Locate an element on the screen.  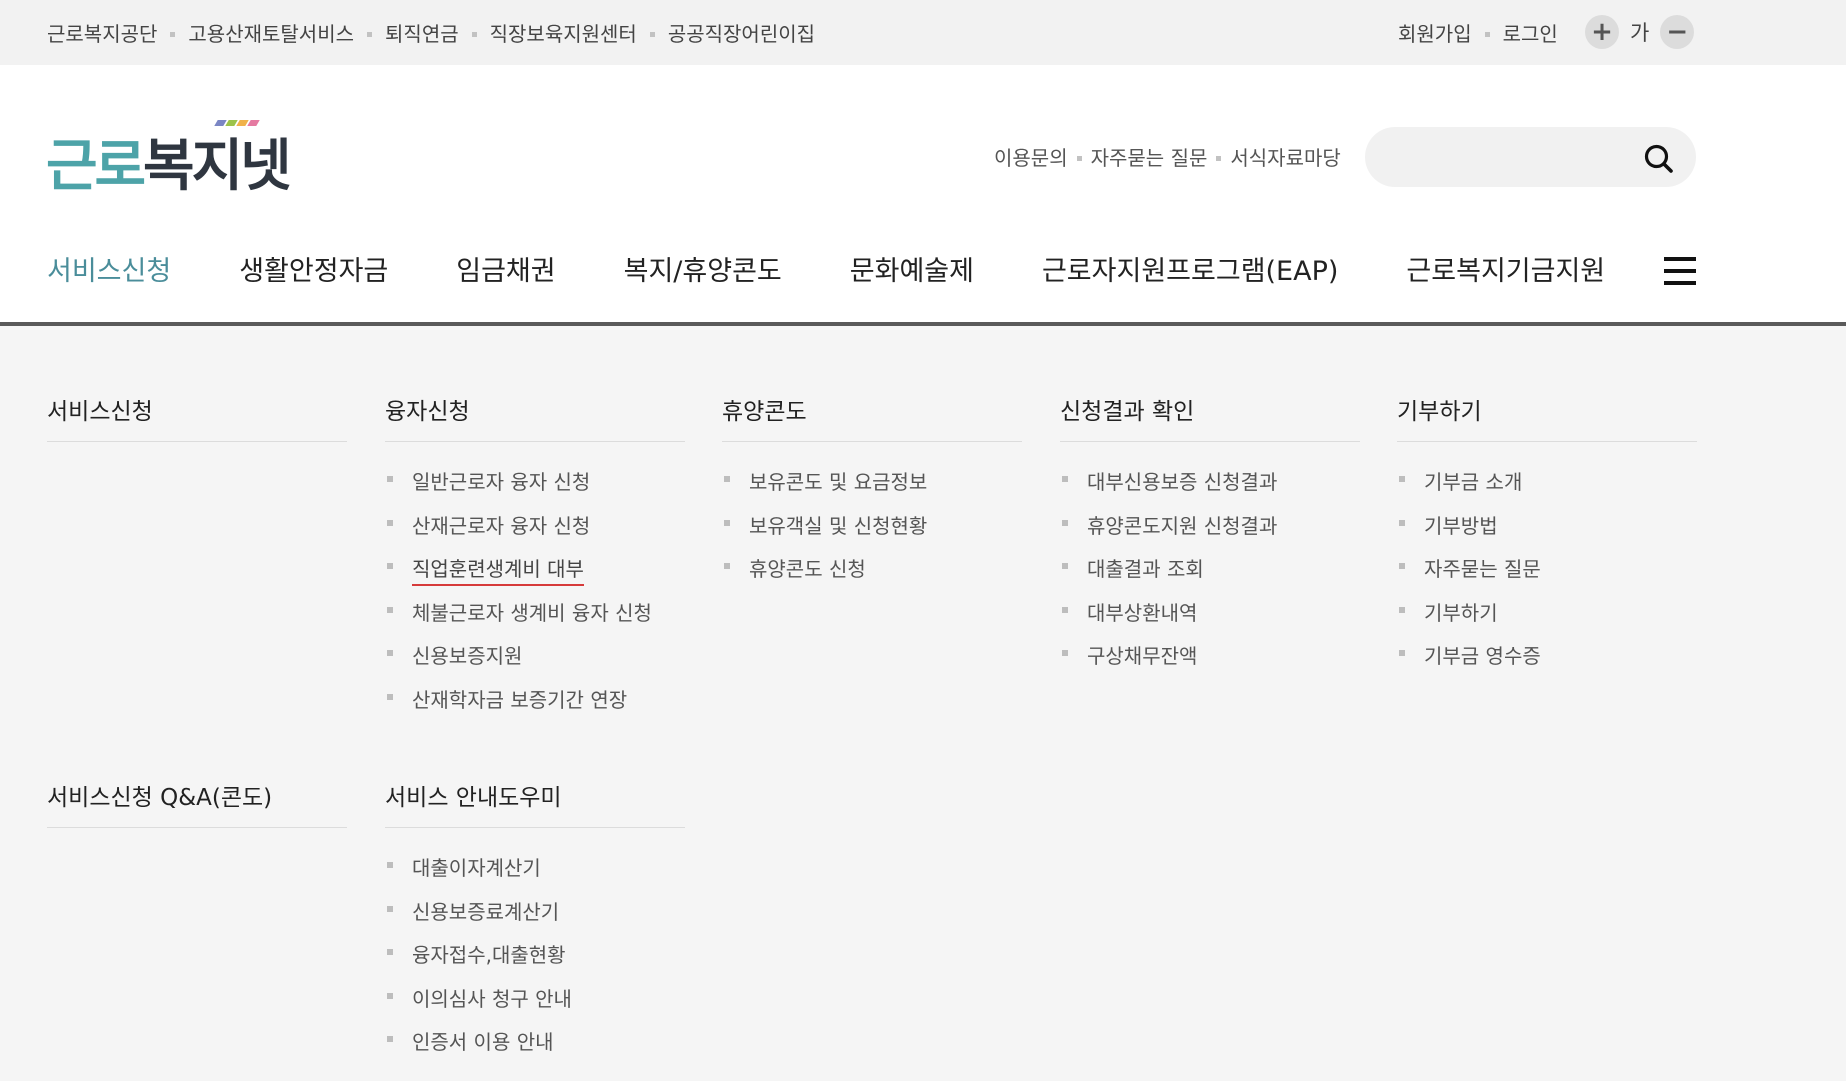
menu-item: 체불근로자 생계비 융자 신청 is located at coordinates (535, 619).